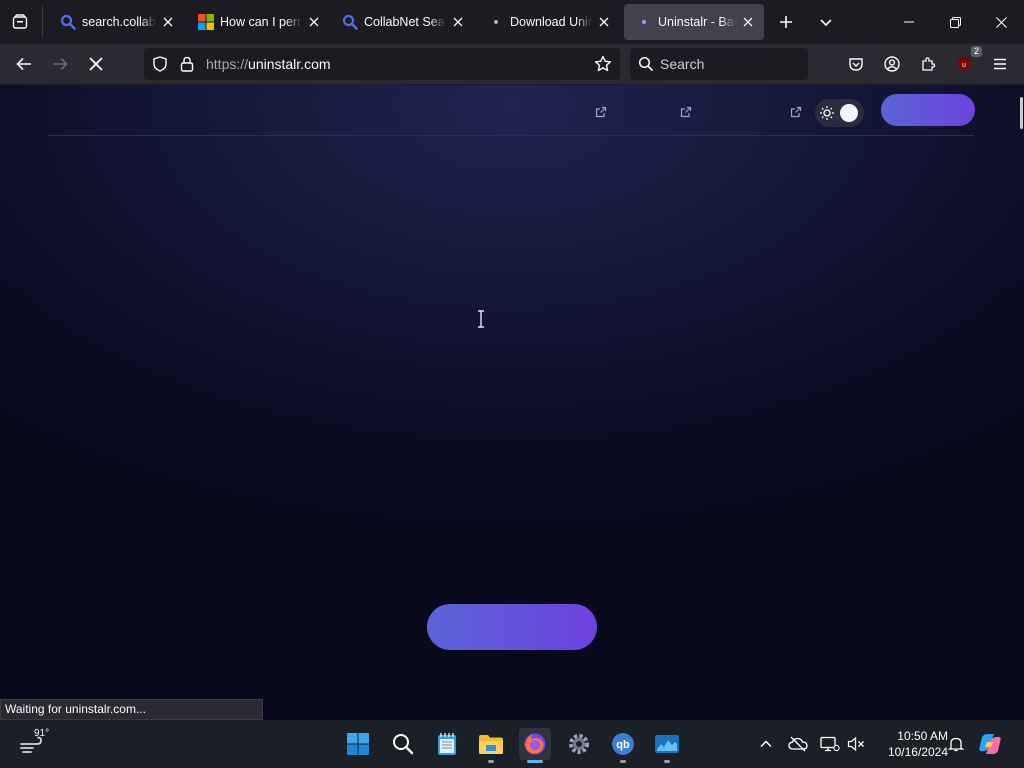 The width and height of the screenshot is (1024, 768). I want to click on app-menu-button, so click(1000, 64).